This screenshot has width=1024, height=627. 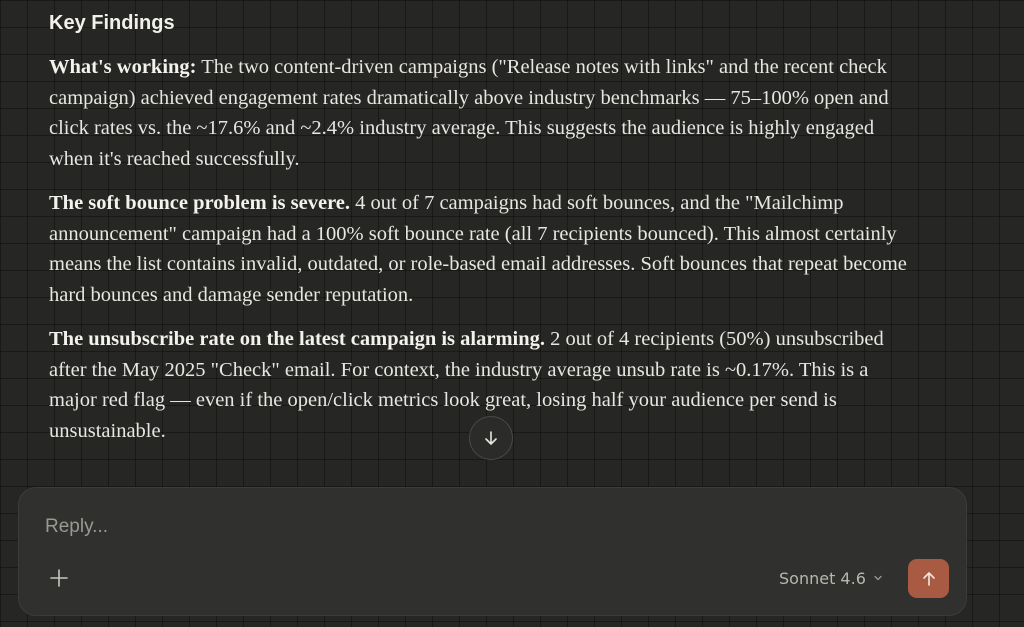 I want to click on add-attachment-button, so click(x=59, y=578).